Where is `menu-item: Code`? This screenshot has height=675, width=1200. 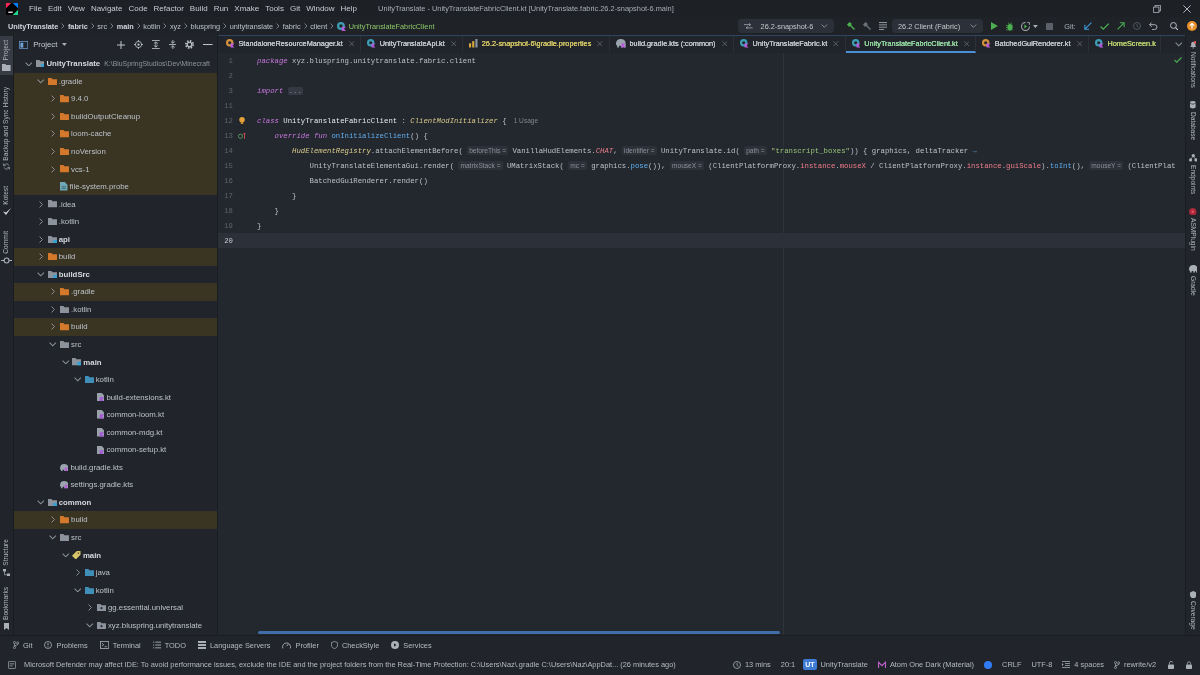
menu-item: Code is located at coordinates (138, 8).